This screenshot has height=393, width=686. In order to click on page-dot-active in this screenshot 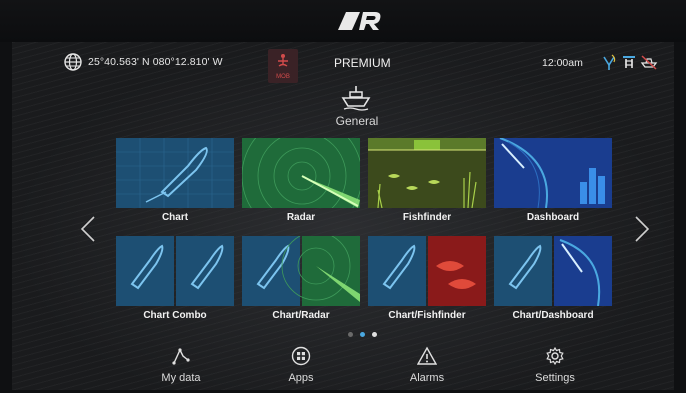, I will do `click(362, 334)`.